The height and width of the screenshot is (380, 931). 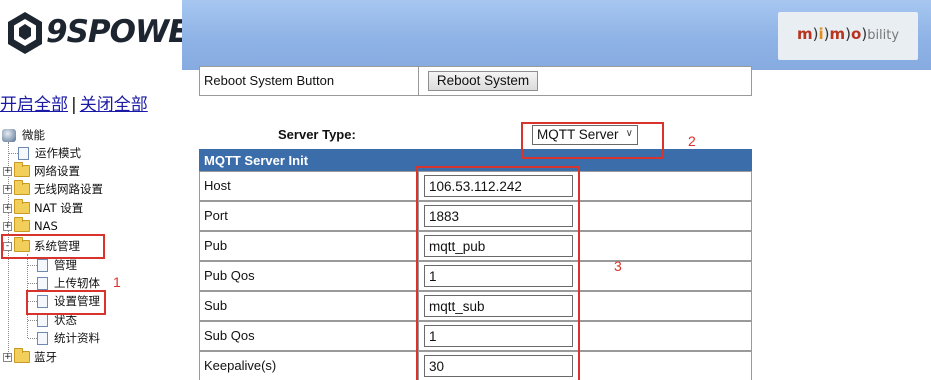 I want to click on field-label: Port, so click(x=309, y=216).